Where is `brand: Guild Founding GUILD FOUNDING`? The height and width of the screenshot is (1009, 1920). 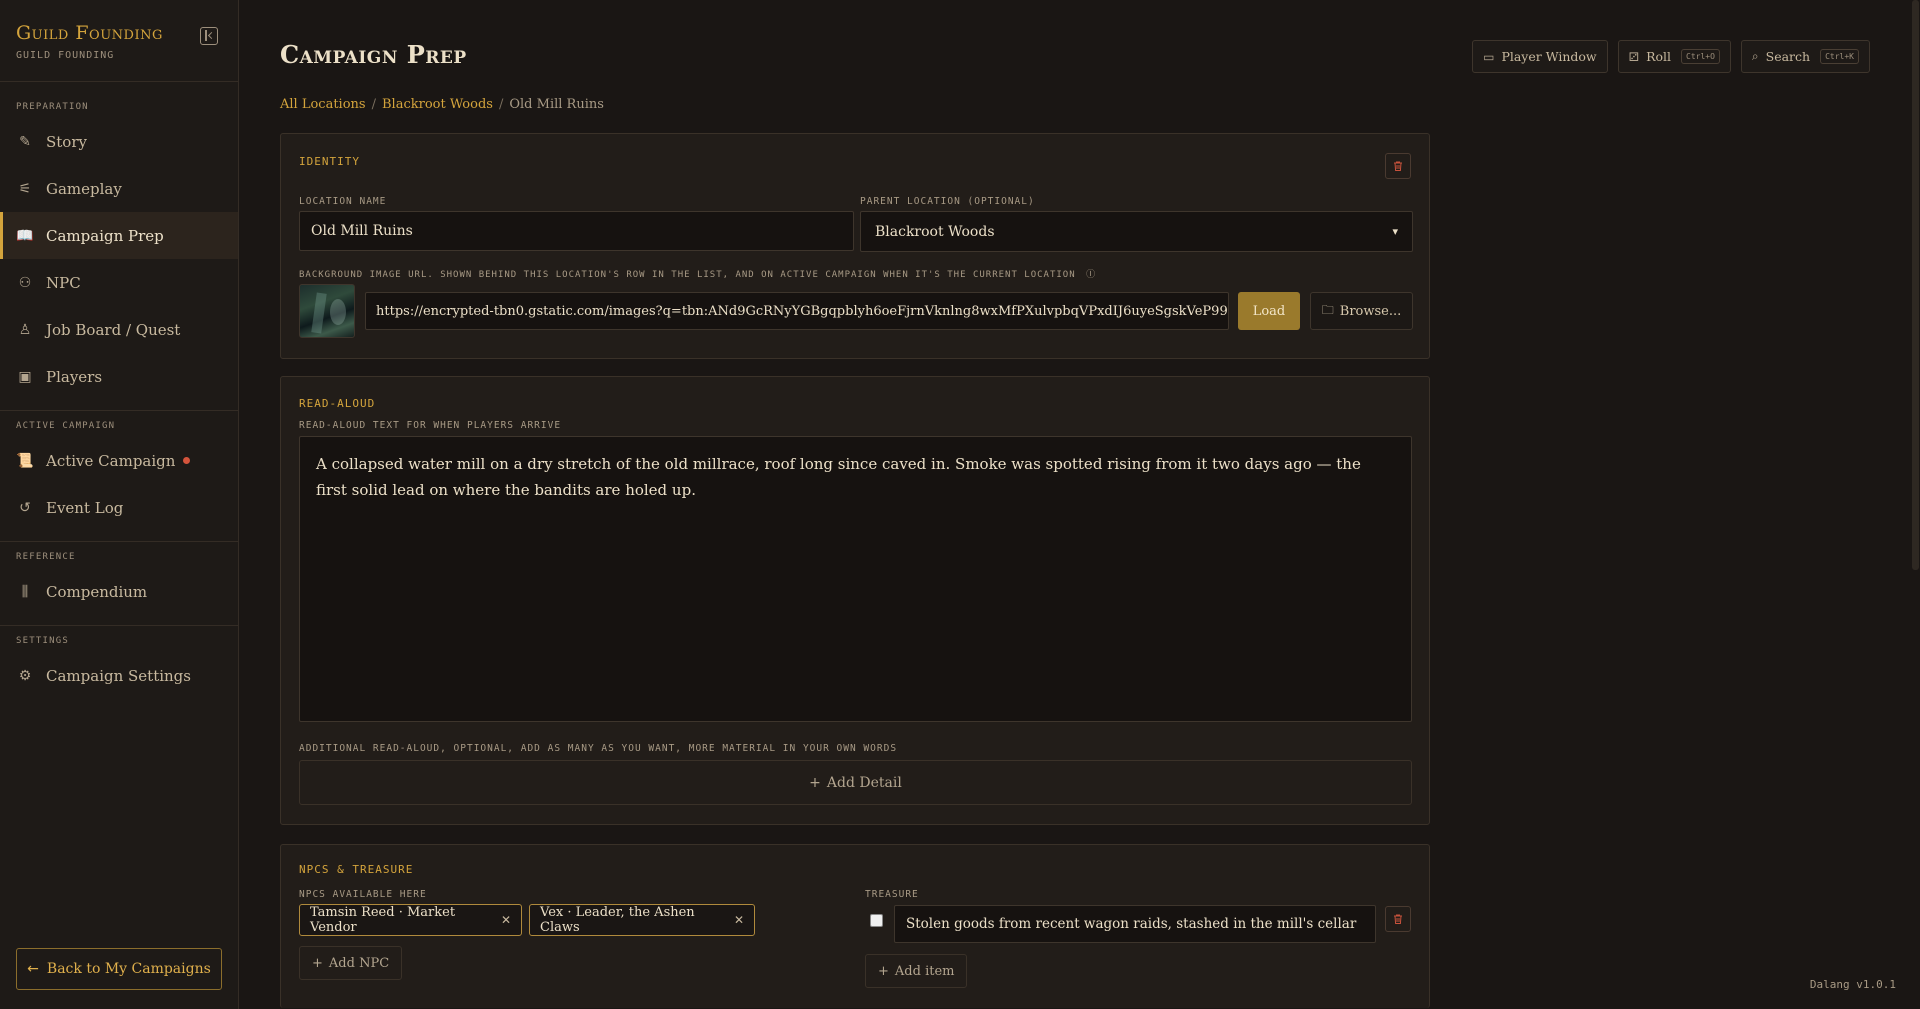
brand: Guild Founding GUILD FOUNDING is located at coordinates (119, 41).